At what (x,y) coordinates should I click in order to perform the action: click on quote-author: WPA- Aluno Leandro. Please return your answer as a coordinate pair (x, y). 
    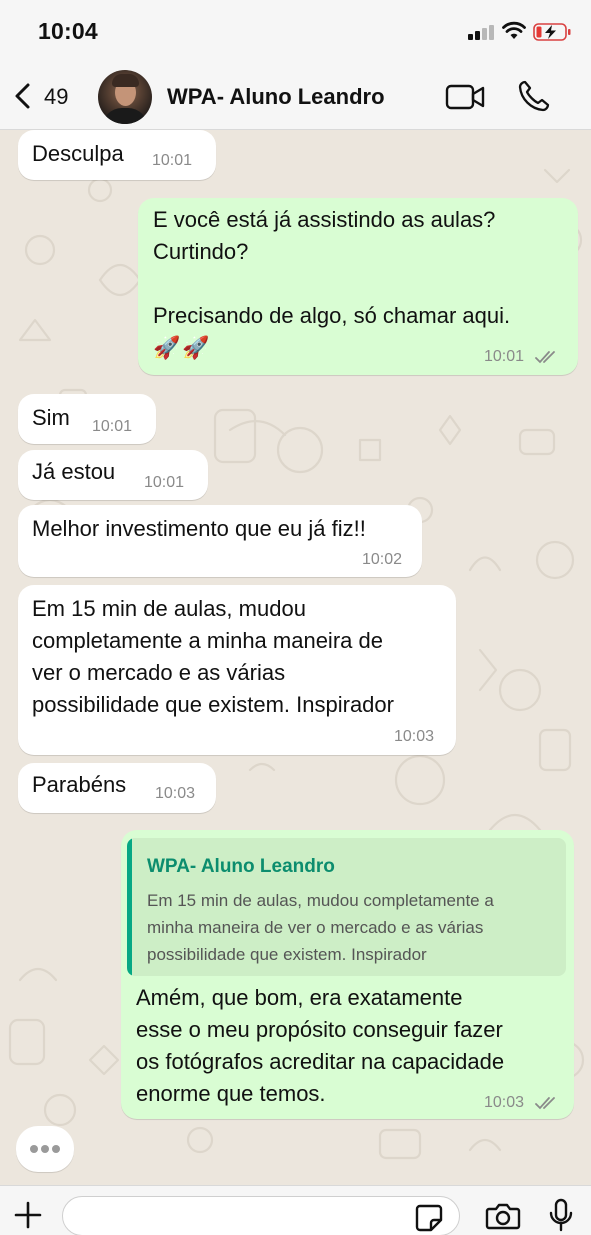
    Looking at the image, I should click on (241, 866).